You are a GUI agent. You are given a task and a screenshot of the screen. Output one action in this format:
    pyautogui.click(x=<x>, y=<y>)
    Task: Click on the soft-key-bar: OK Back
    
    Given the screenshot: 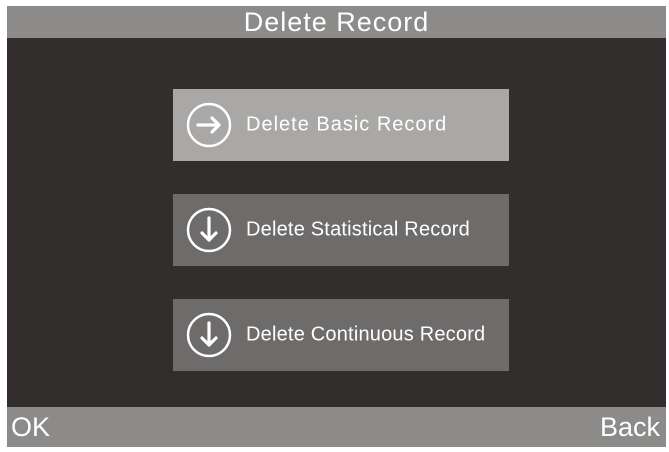 What is the action you would take?
    pyautogui.click(x=336, y=427)
    